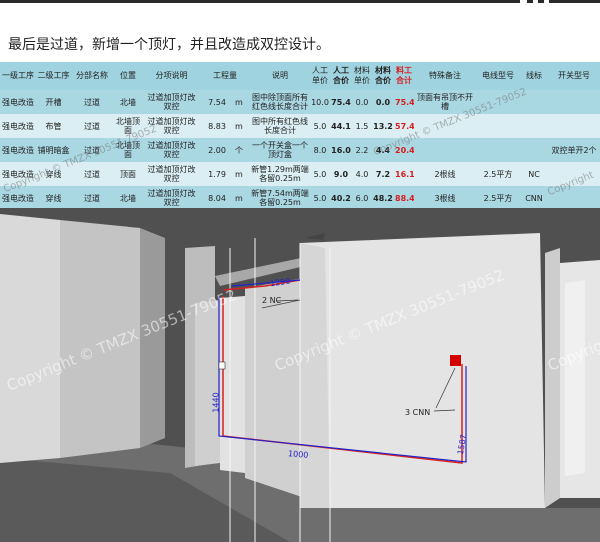  I want to click on cell: 1.5, so click(362, 126).